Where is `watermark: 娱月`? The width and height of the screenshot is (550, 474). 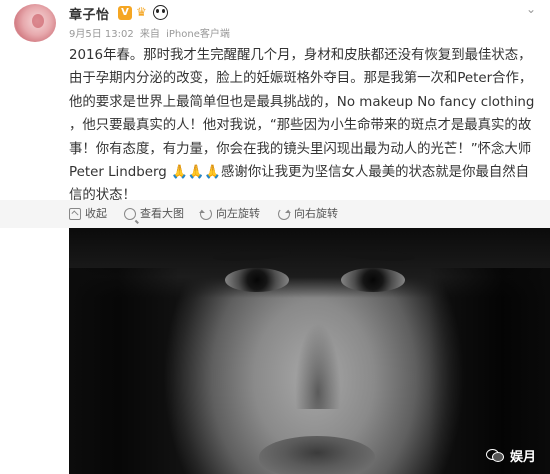 watermark: 娱月 is located at coordinates (510, 455).